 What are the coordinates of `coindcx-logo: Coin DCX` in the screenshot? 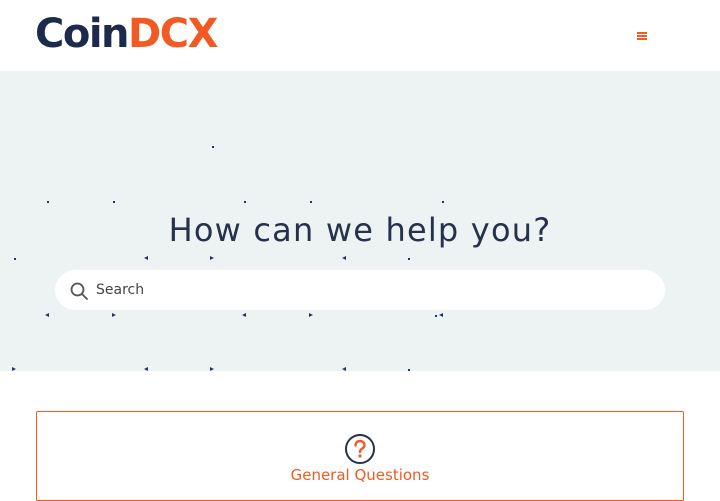 It's located at (126, 34).